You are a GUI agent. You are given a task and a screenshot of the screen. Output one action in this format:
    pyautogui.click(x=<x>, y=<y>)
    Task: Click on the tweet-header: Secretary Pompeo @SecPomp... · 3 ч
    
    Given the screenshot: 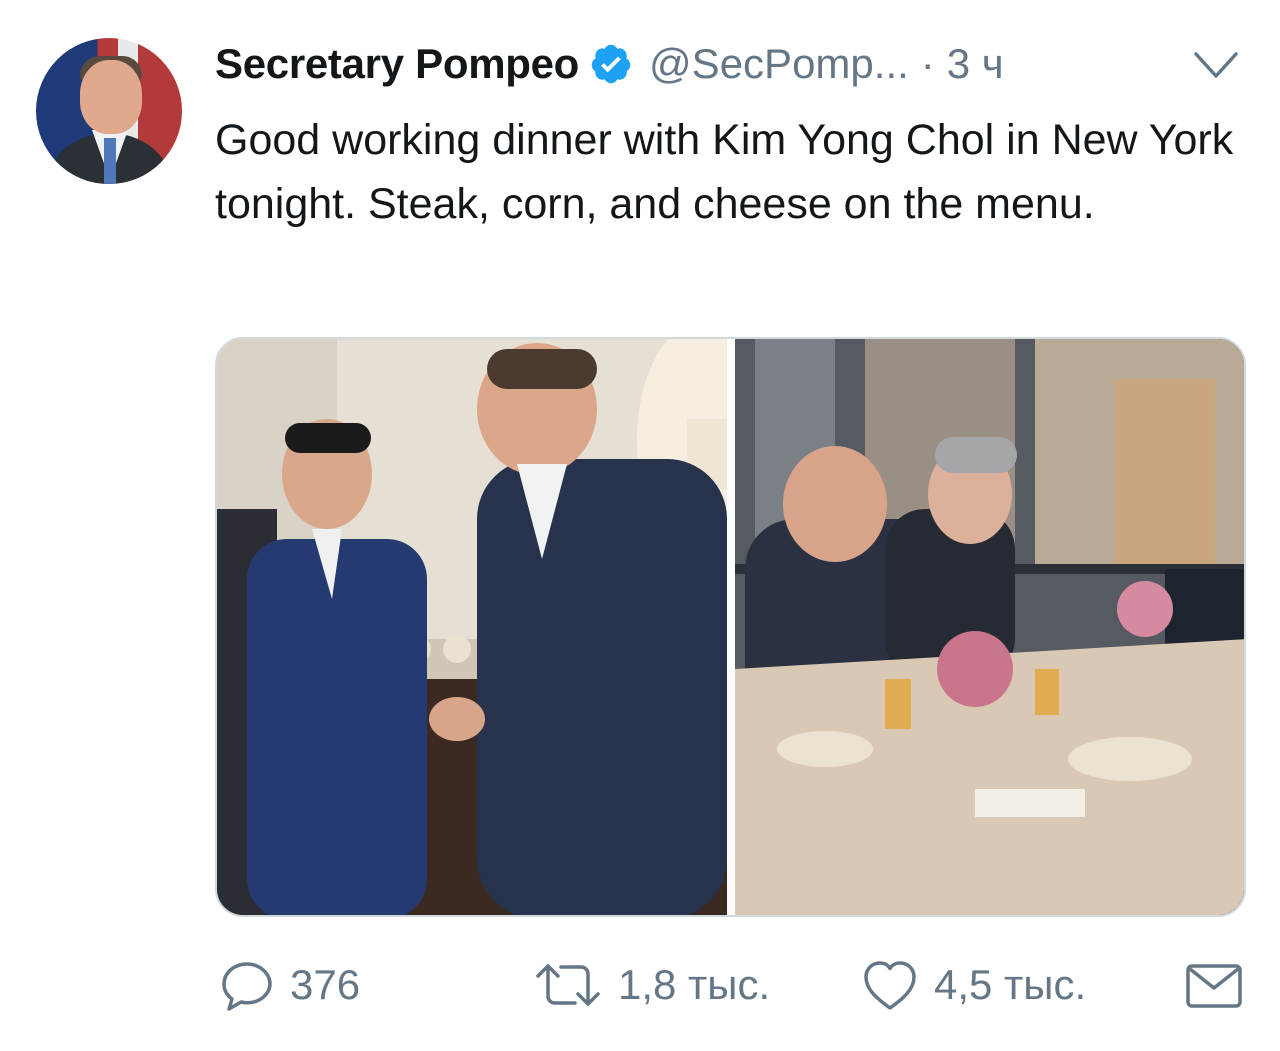 What is the action you would take?
    pyautogui.click(x=720, y=64)
    